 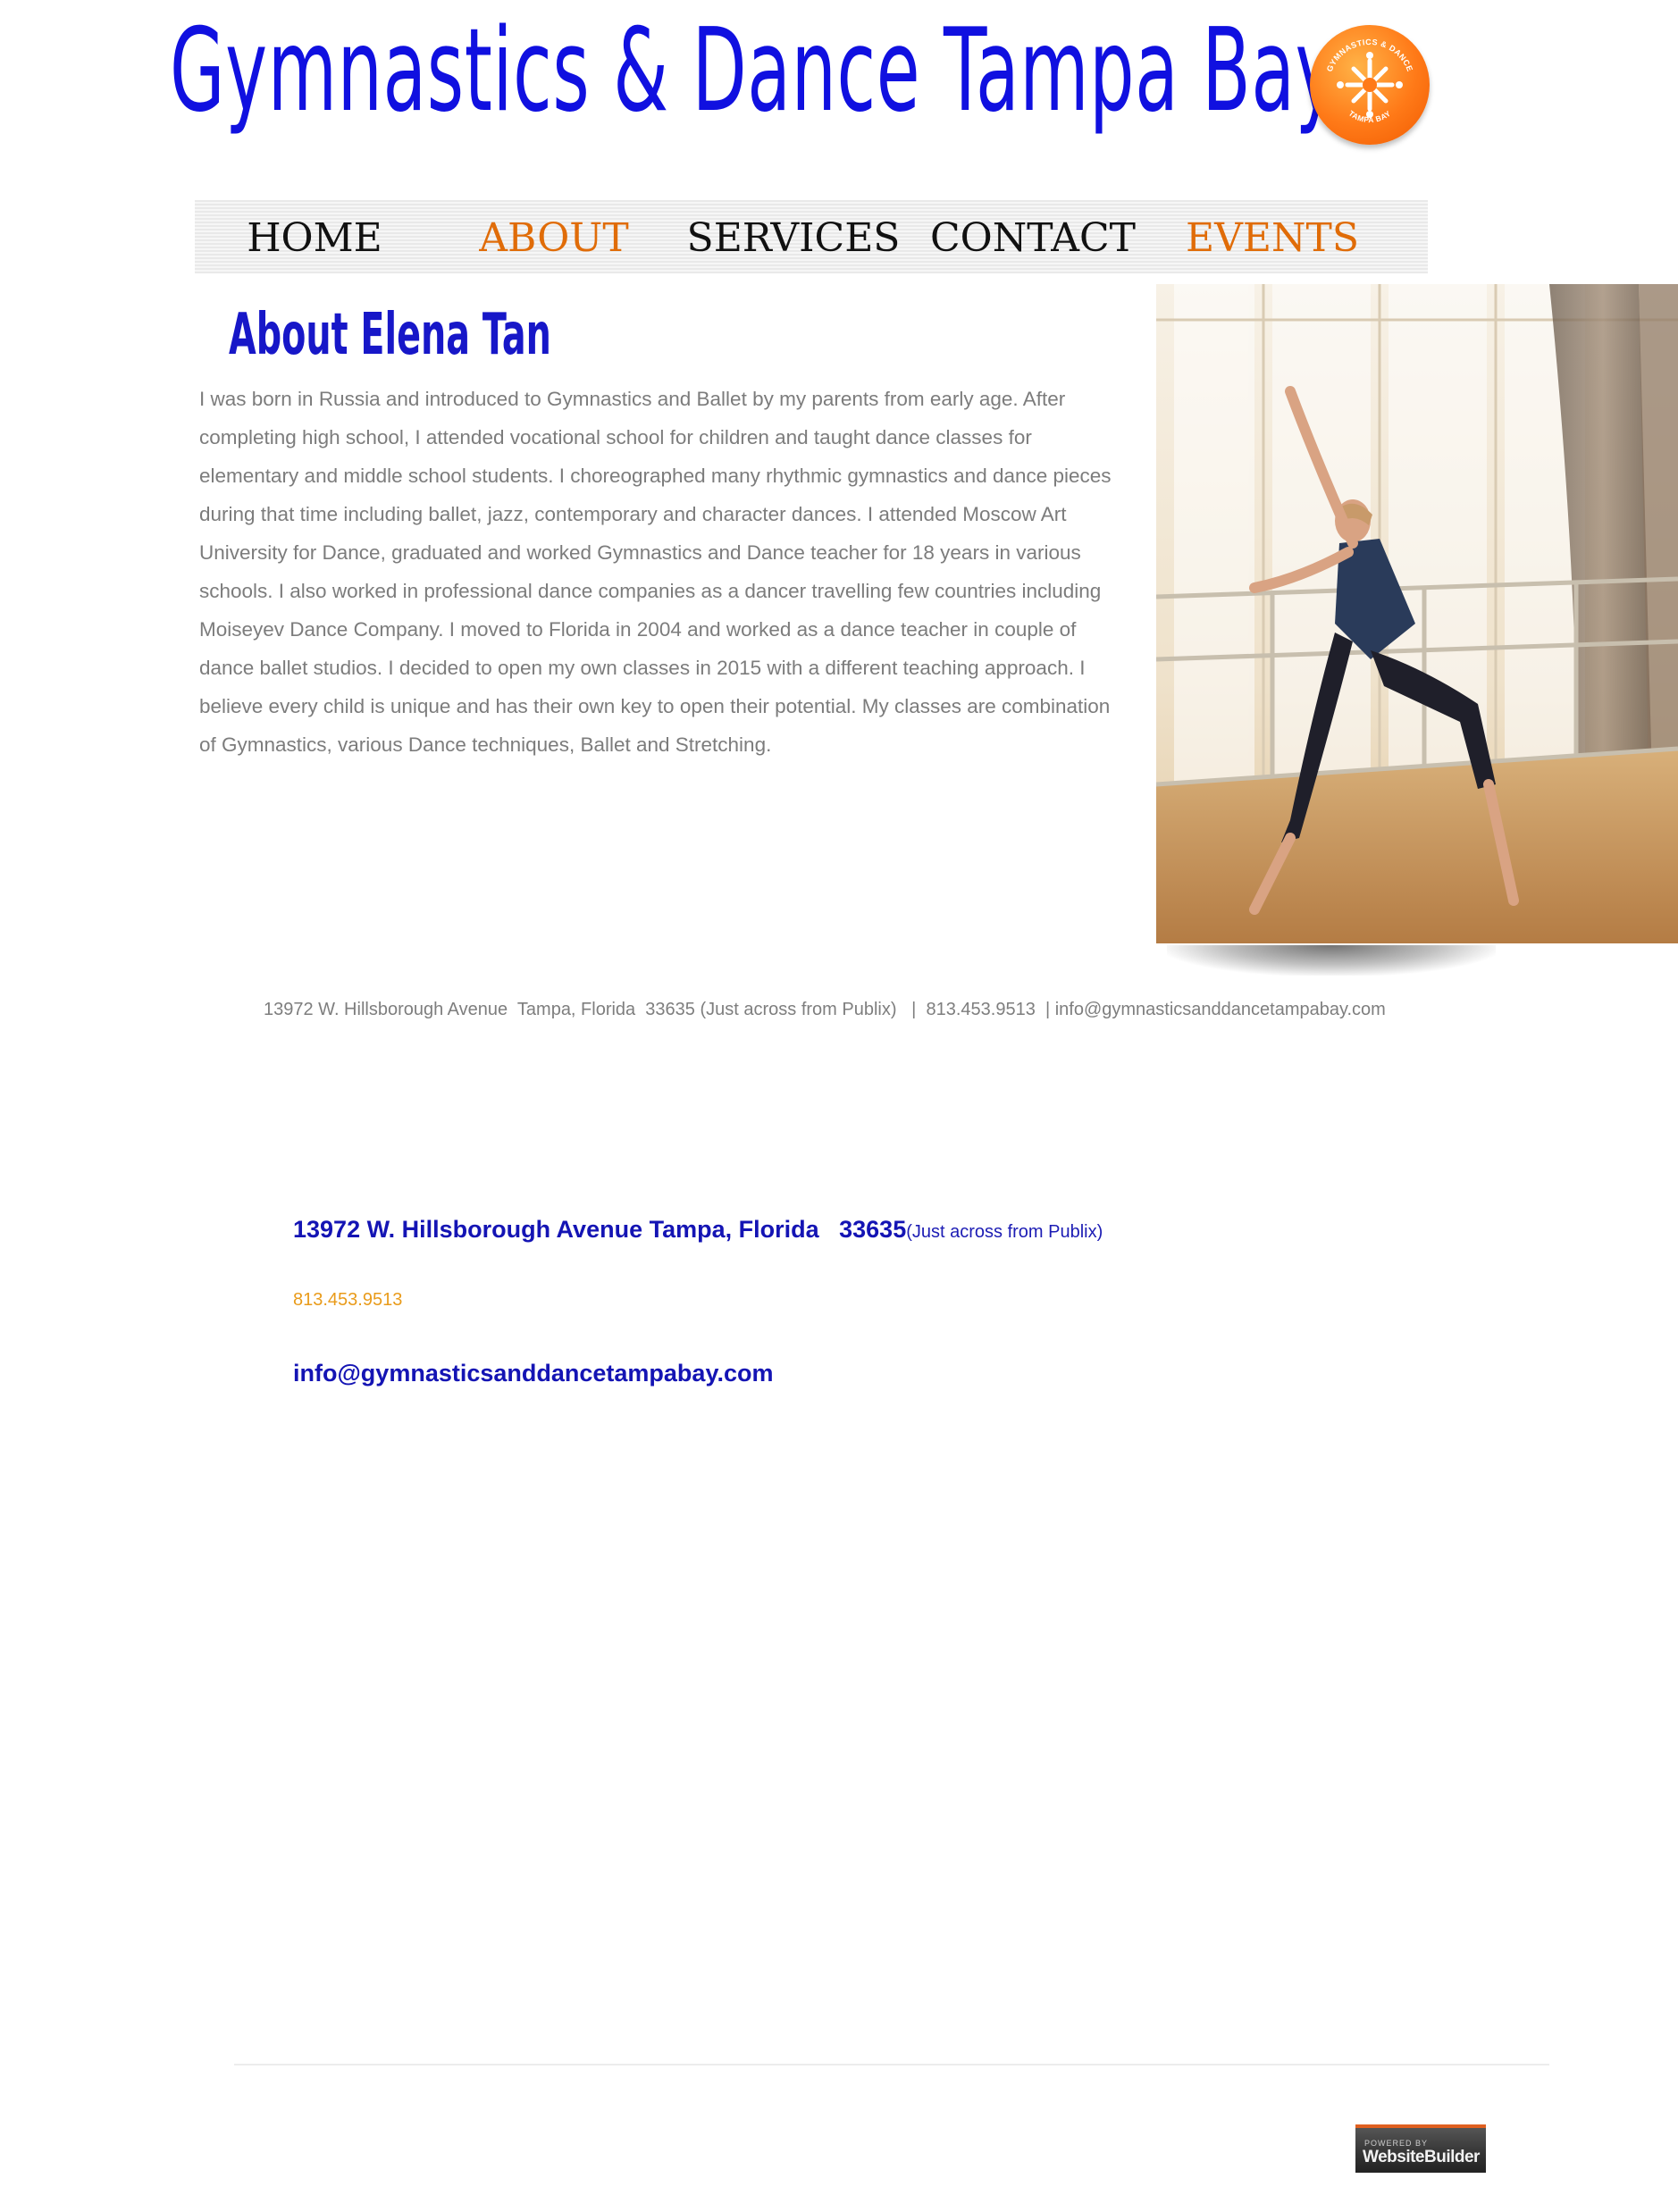 What do you see at coordinates (1369, 81) in the screenshot?
I see `dancers-star-logo-icon: GYMNASTICS & DANCE TAMPA BAY` at bounding box center [1369, 81].